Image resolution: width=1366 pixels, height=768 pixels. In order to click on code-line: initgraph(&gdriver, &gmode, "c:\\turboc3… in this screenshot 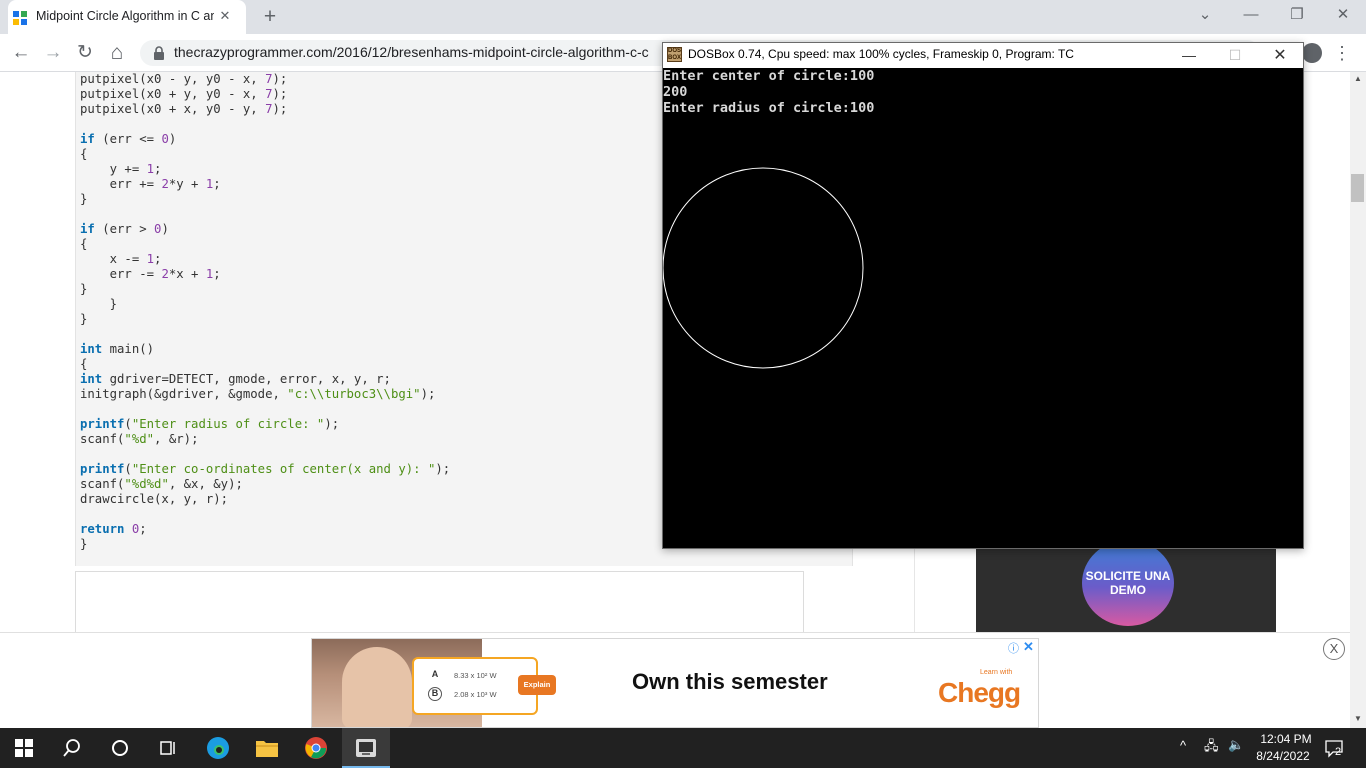, I will do `click(258, 394)`.